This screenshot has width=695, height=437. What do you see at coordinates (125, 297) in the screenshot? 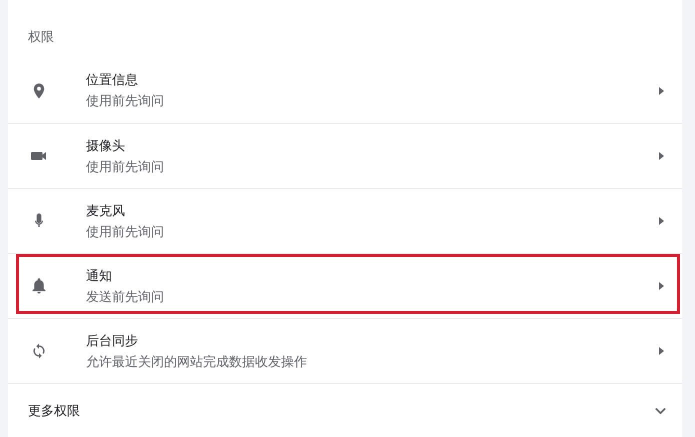
I see `permission-status: 发送前先询问` at bounding box center [125, 297].